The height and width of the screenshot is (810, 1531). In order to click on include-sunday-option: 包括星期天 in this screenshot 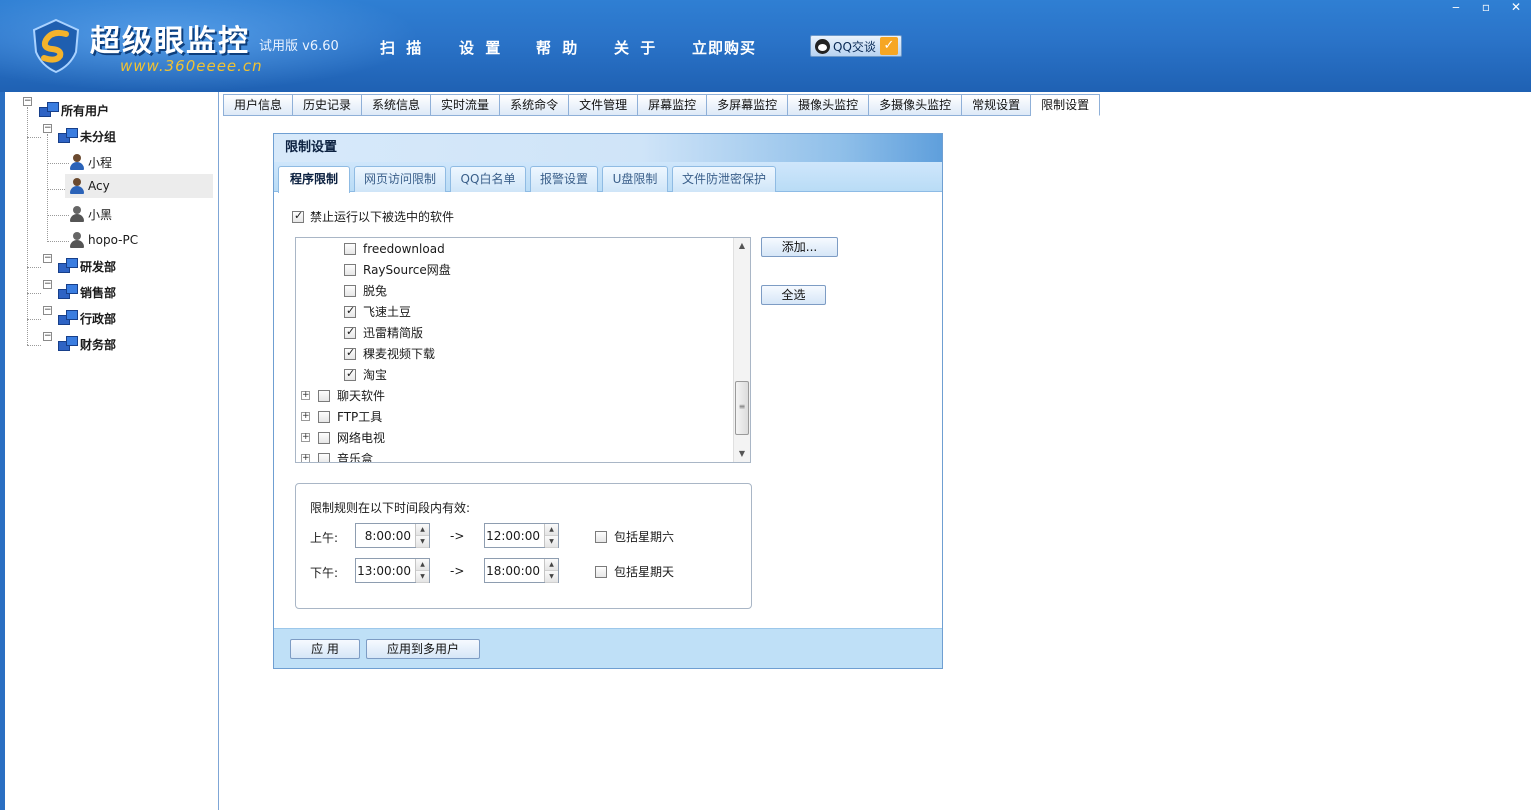, I will do `click(634, 571)`.